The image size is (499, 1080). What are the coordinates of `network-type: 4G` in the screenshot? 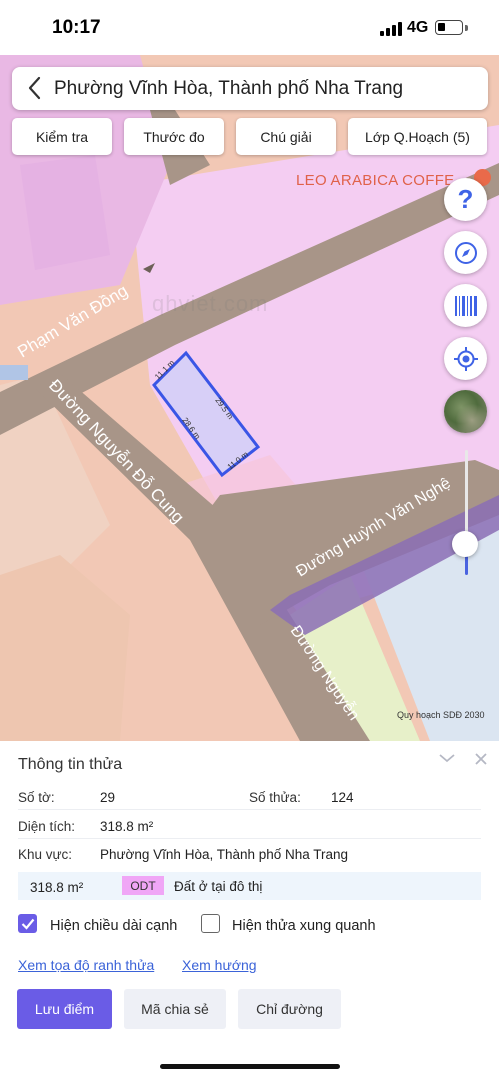 It's located at (418, 27).